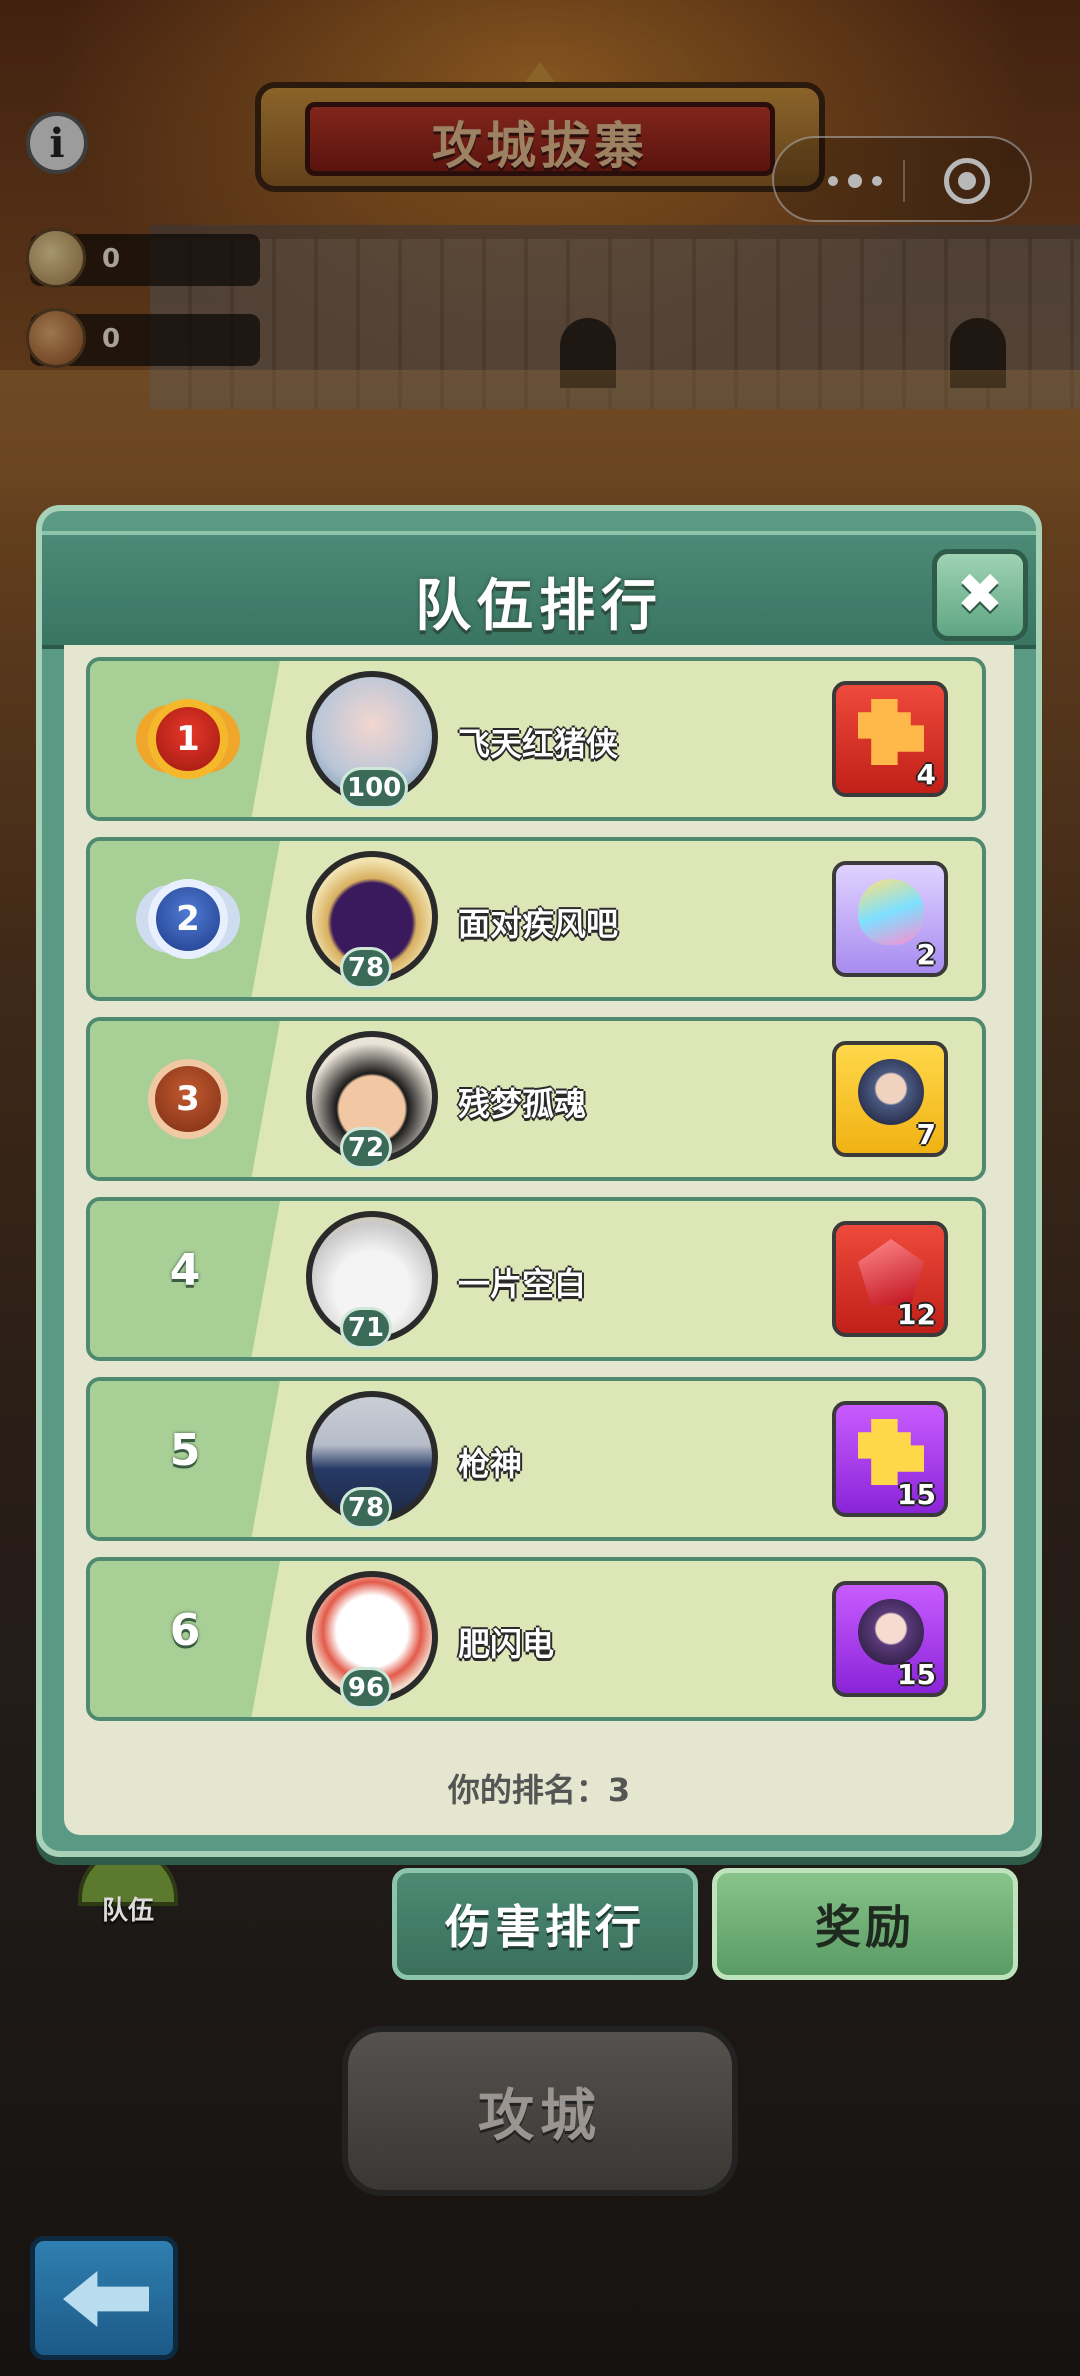  Describe the element at coordinates (366, 1328) in the screenshot. I see `level-badge: 71` at that location.